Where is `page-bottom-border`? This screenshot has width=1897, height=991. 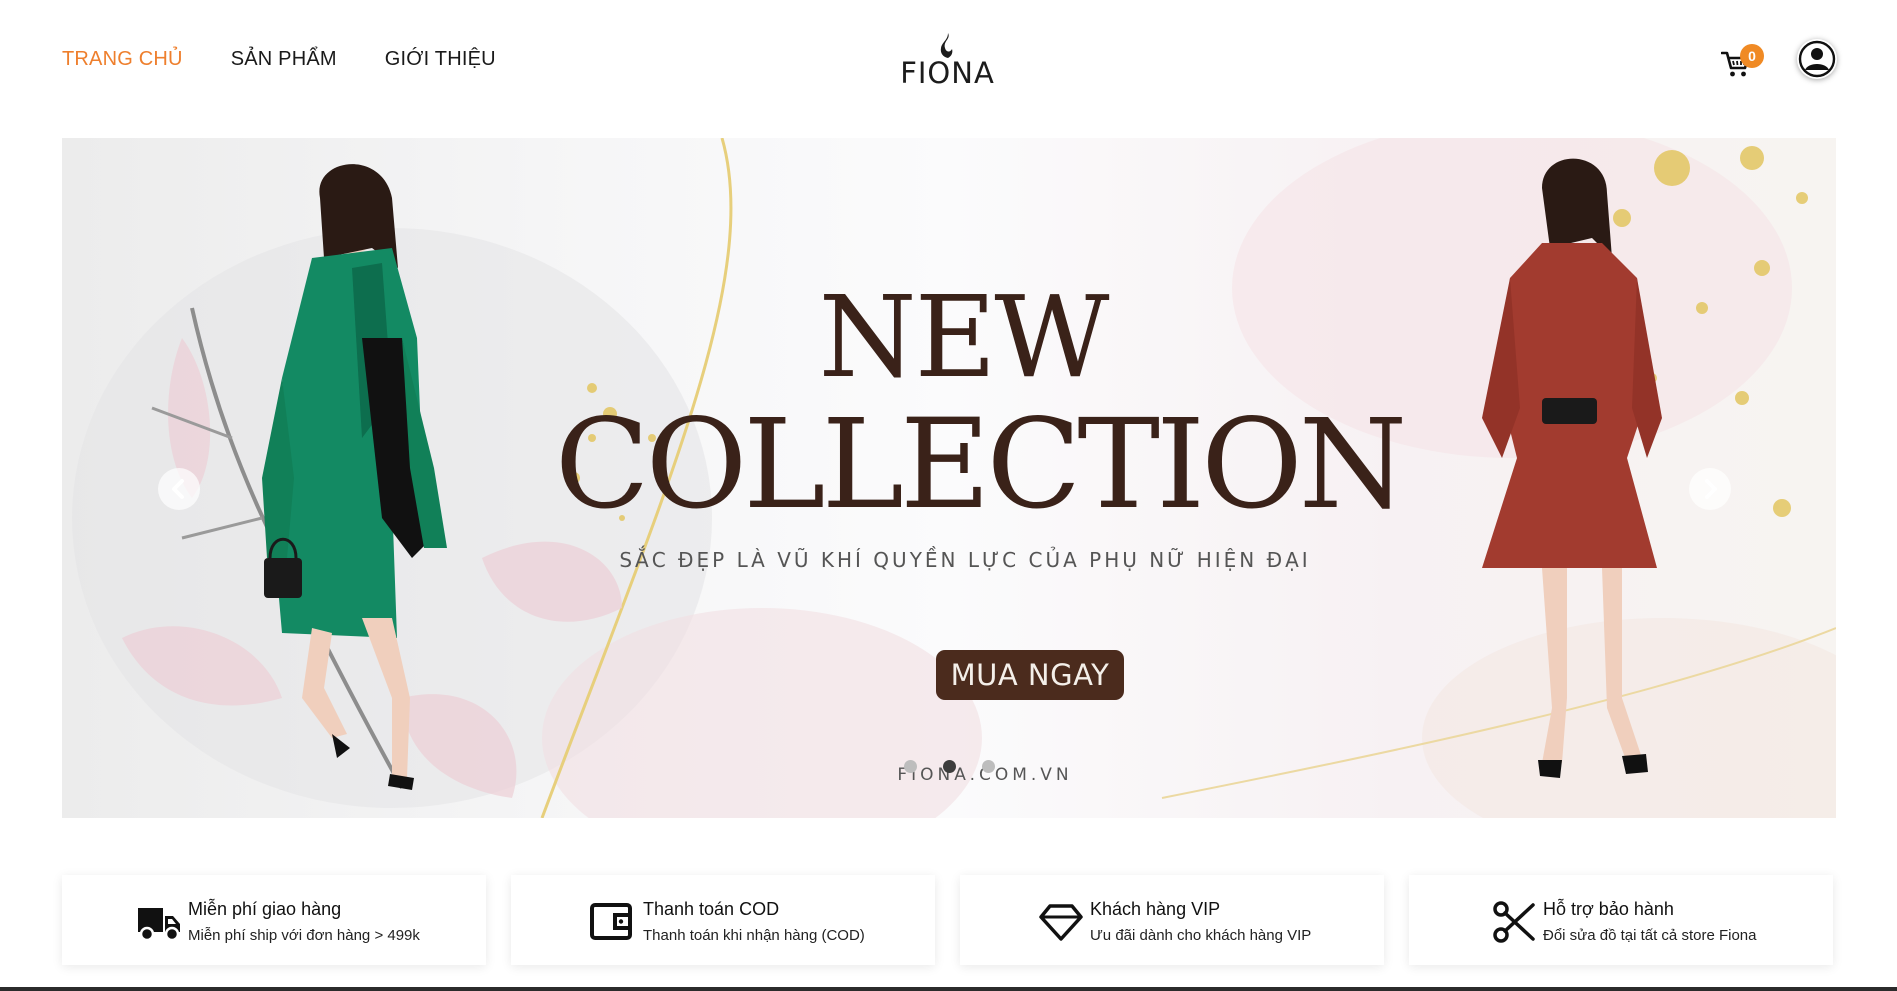 page-bottom-border is located at coordinates (948, 989).